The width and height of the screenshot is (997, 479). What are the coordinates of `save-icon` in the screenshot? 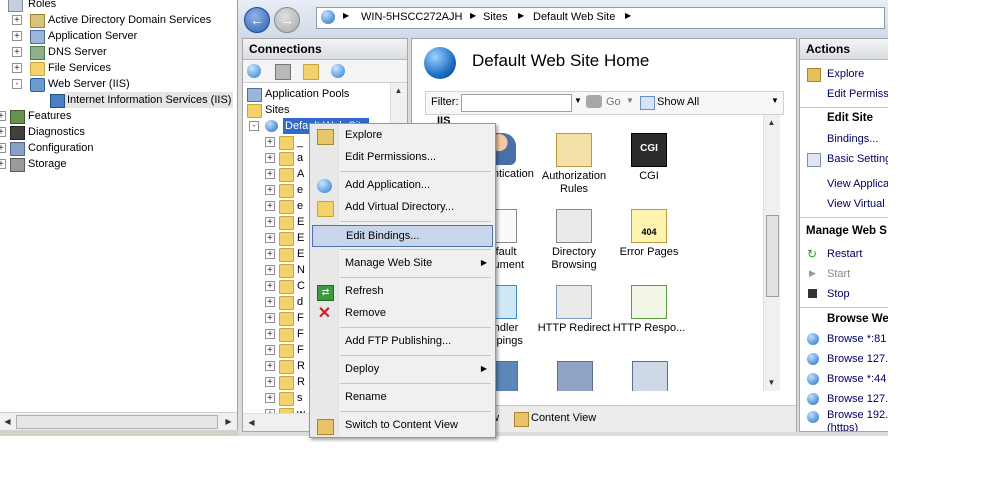 It's located at (283, 72).